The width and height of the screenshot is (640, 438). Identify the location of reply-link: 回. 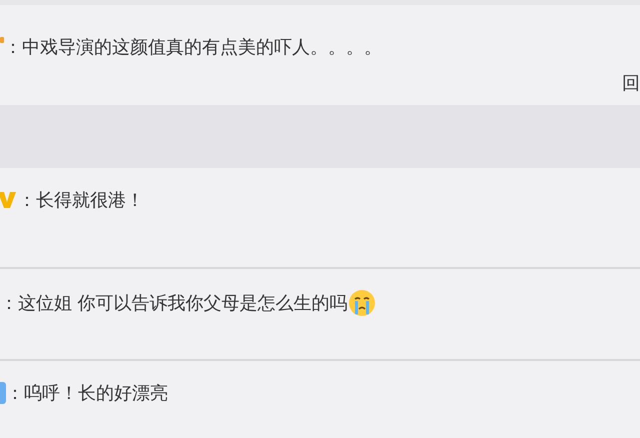
(631, 83).